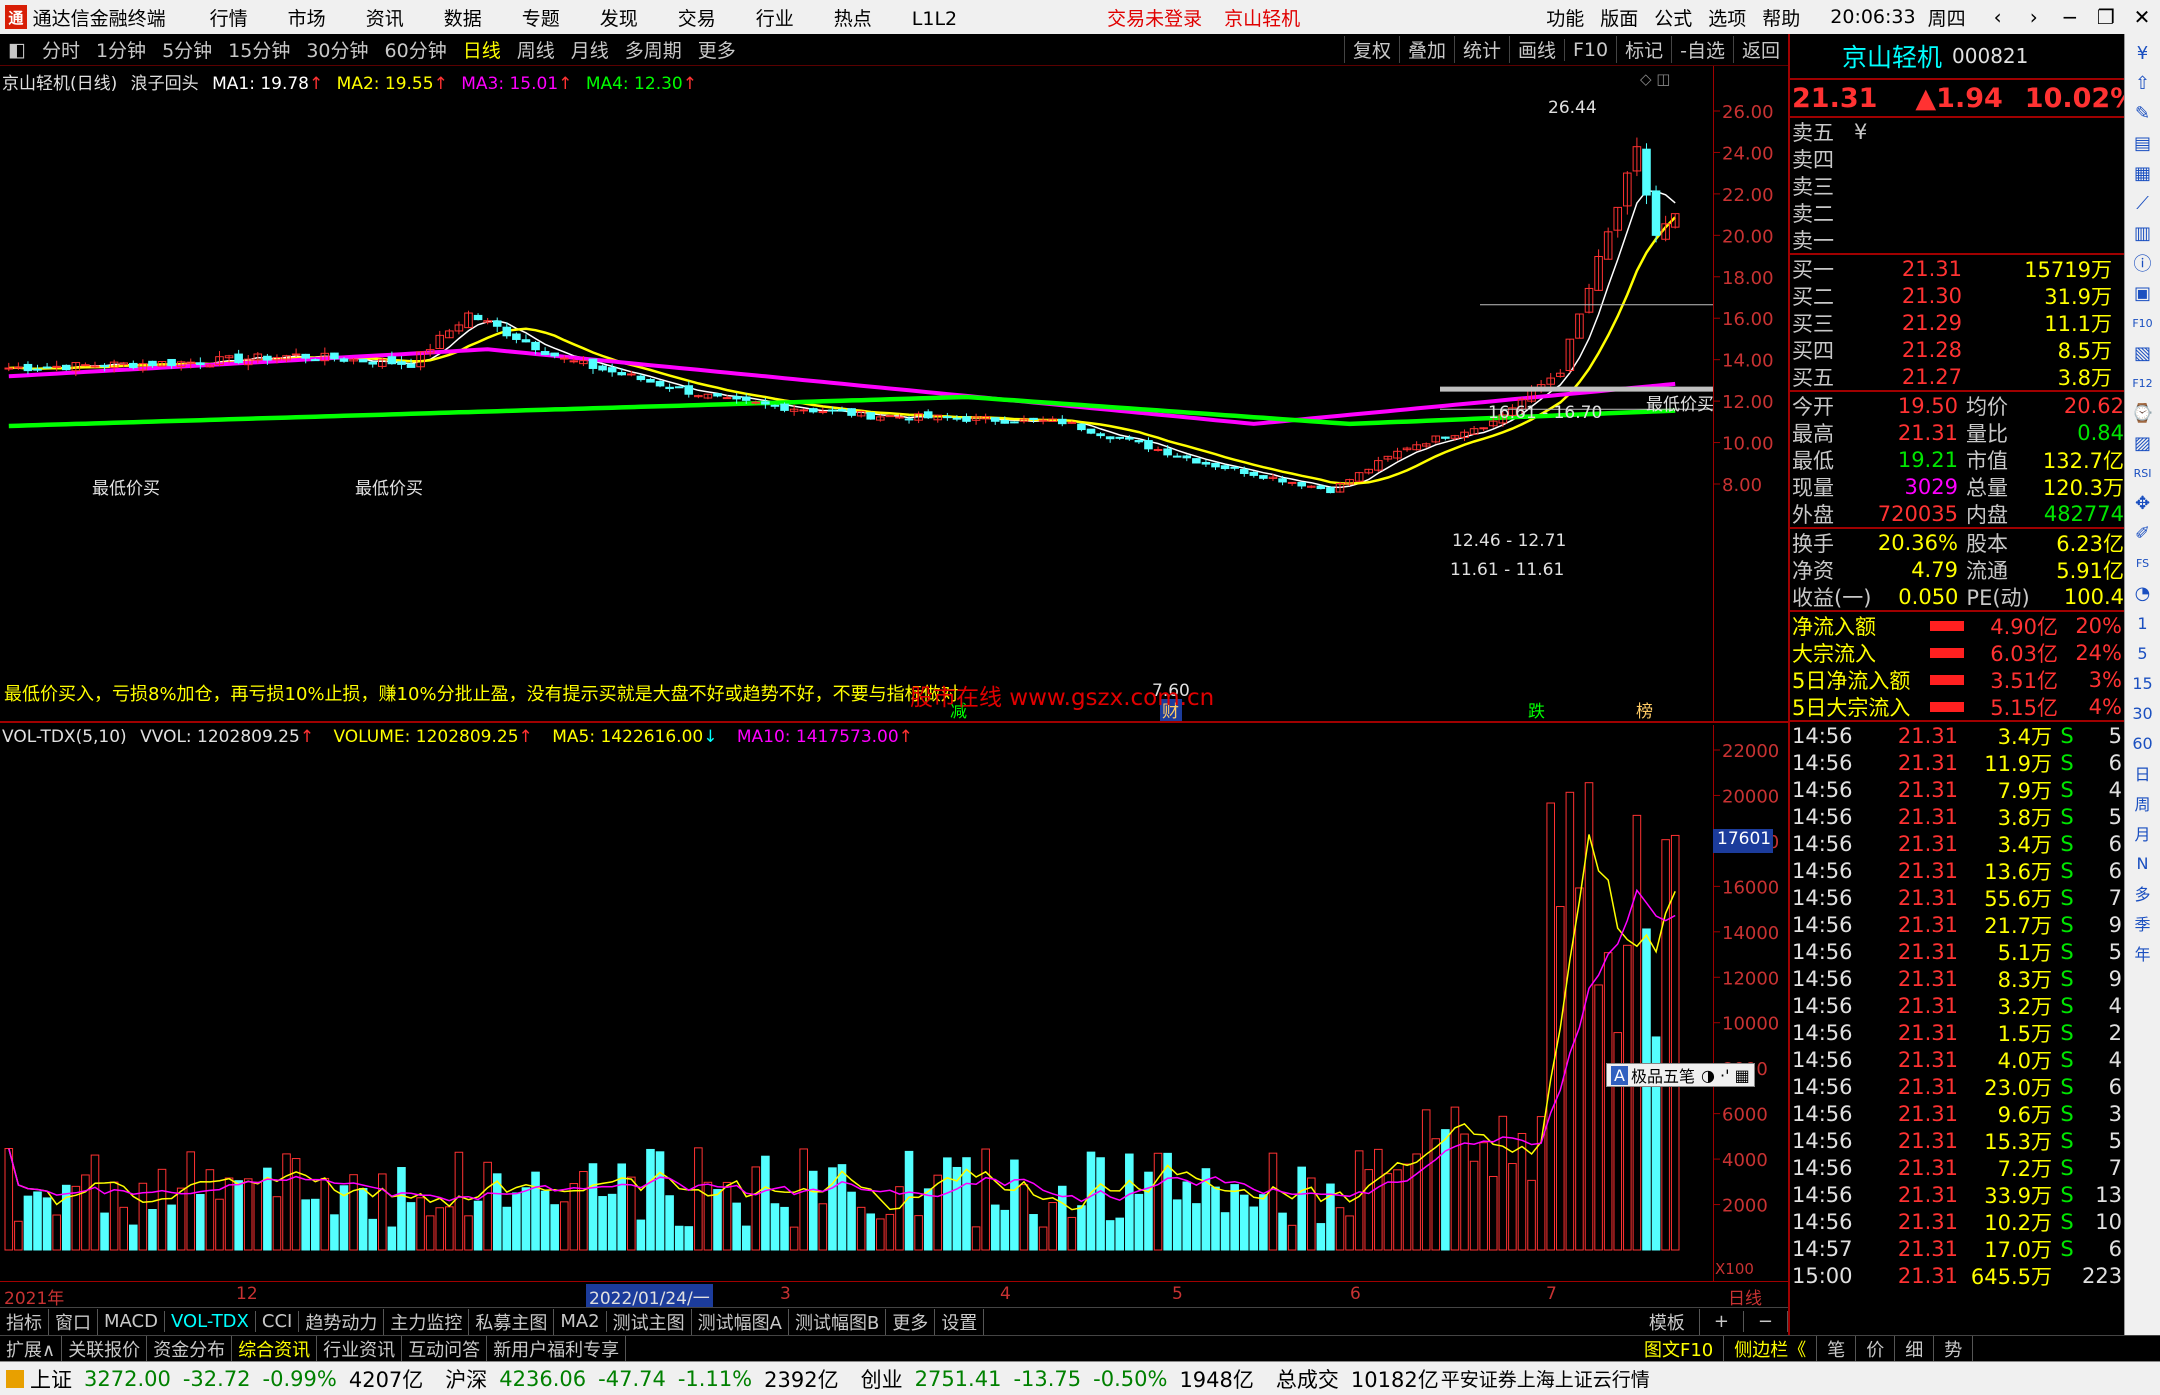 The width and height of the screenshot is (2160, 1395). Describe the element at coordinates (1590, 49) in the screenshot. I see `chart-tool-4: F10` at that location.